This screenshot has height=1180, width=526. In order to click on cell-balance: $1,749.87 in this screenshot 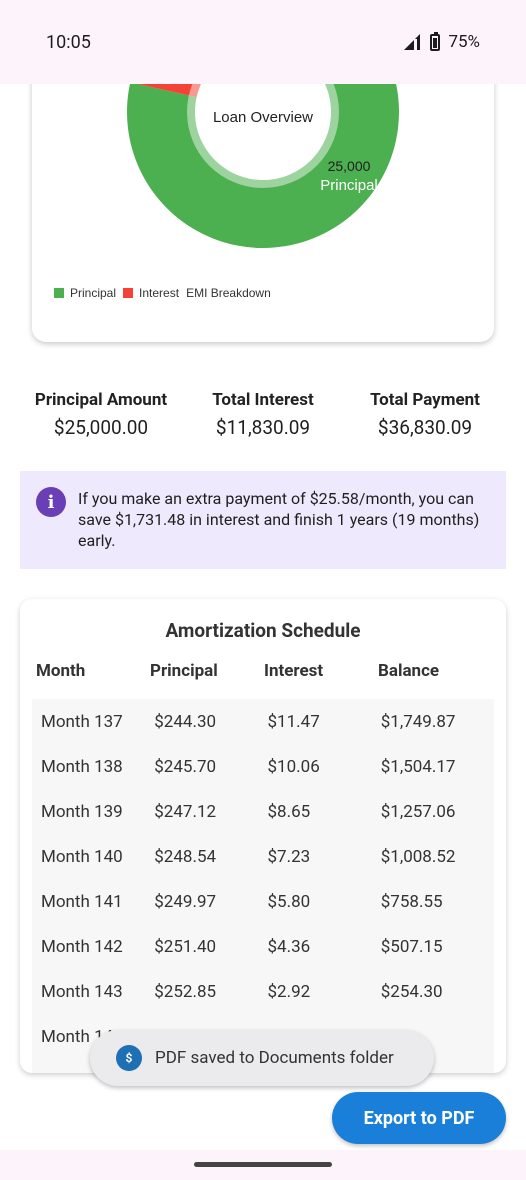, I will do `click(418, 721)`.